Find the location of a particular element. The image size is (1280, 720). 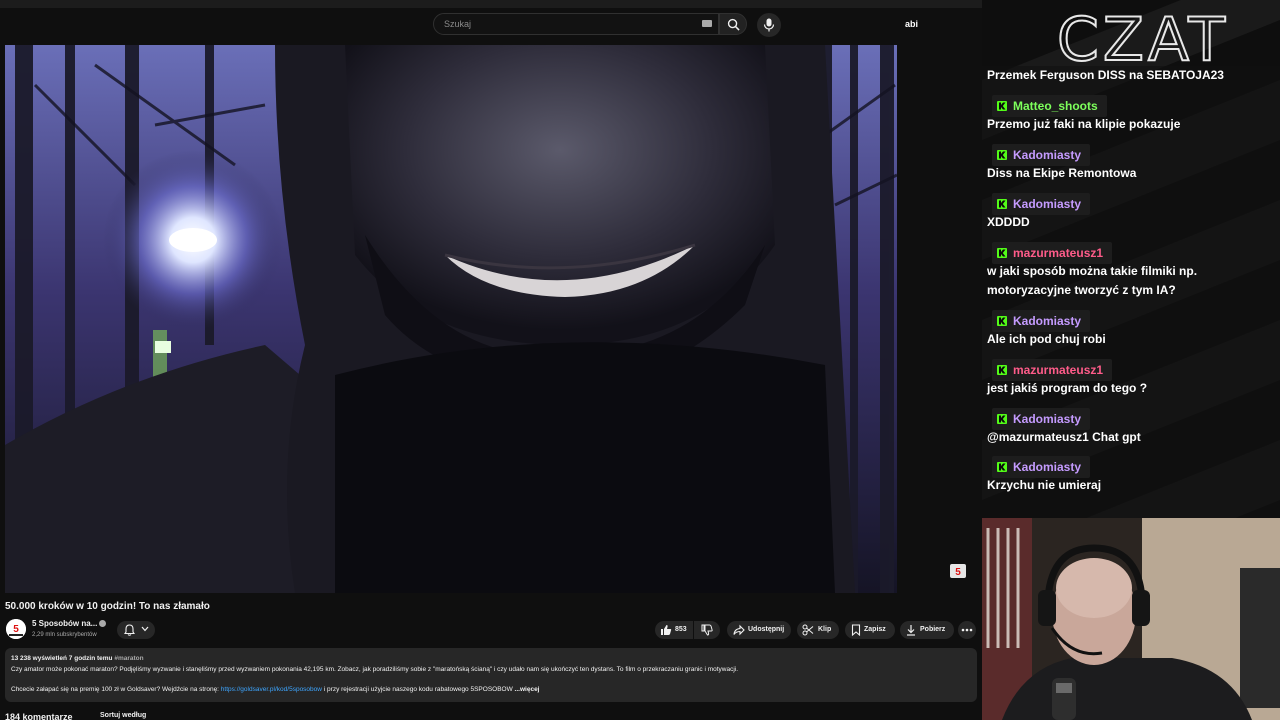

comments-count: 184 komentarze is located at coordinates (39, 716).